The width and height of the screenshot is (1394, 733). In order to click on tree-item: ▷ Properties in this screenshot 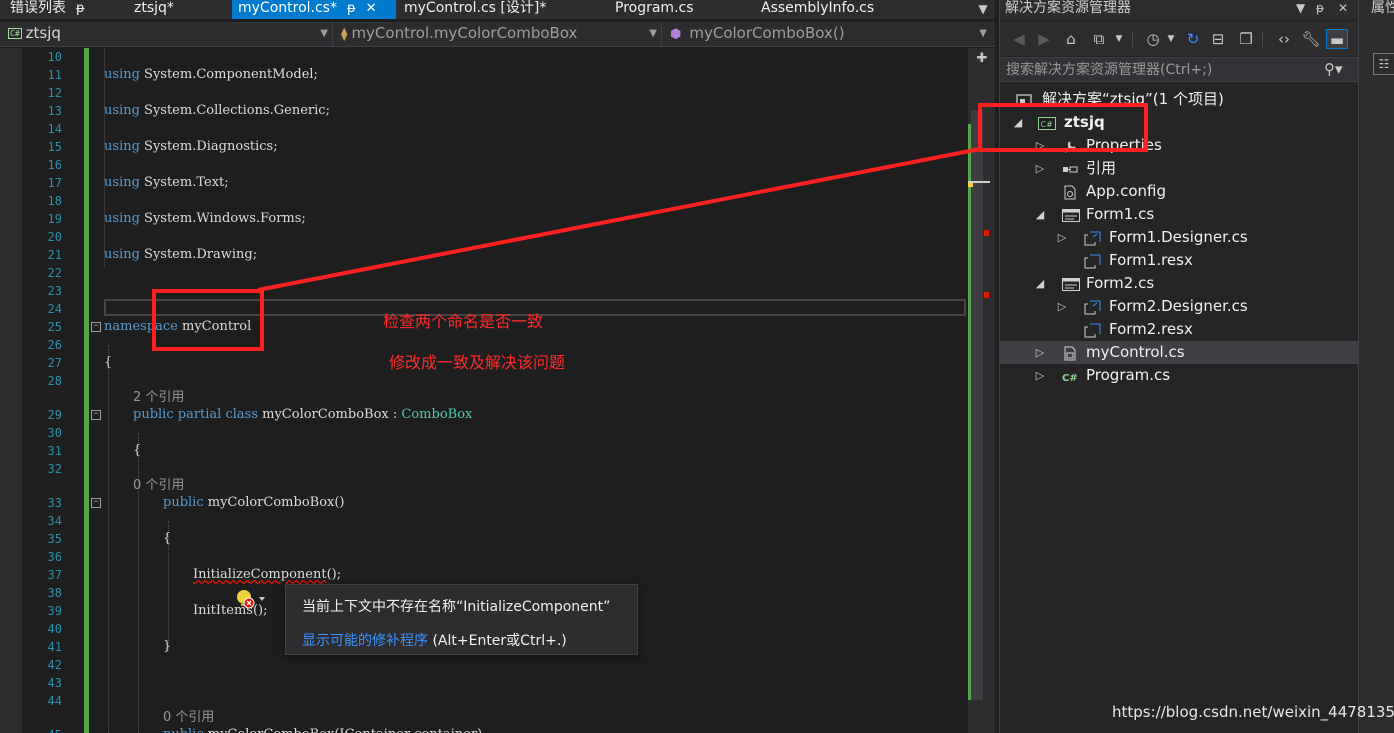, I will do `click(1179, 145)`.